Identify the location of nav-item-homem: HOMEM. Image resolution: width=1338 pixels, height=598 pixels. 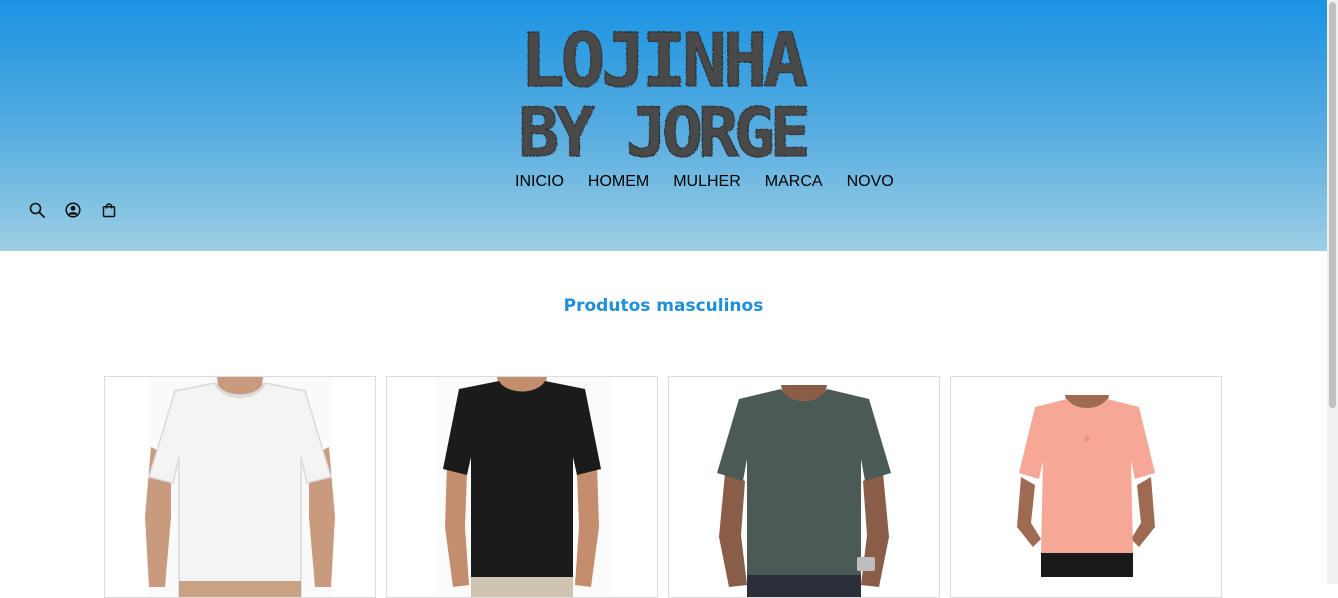
(618, 182).